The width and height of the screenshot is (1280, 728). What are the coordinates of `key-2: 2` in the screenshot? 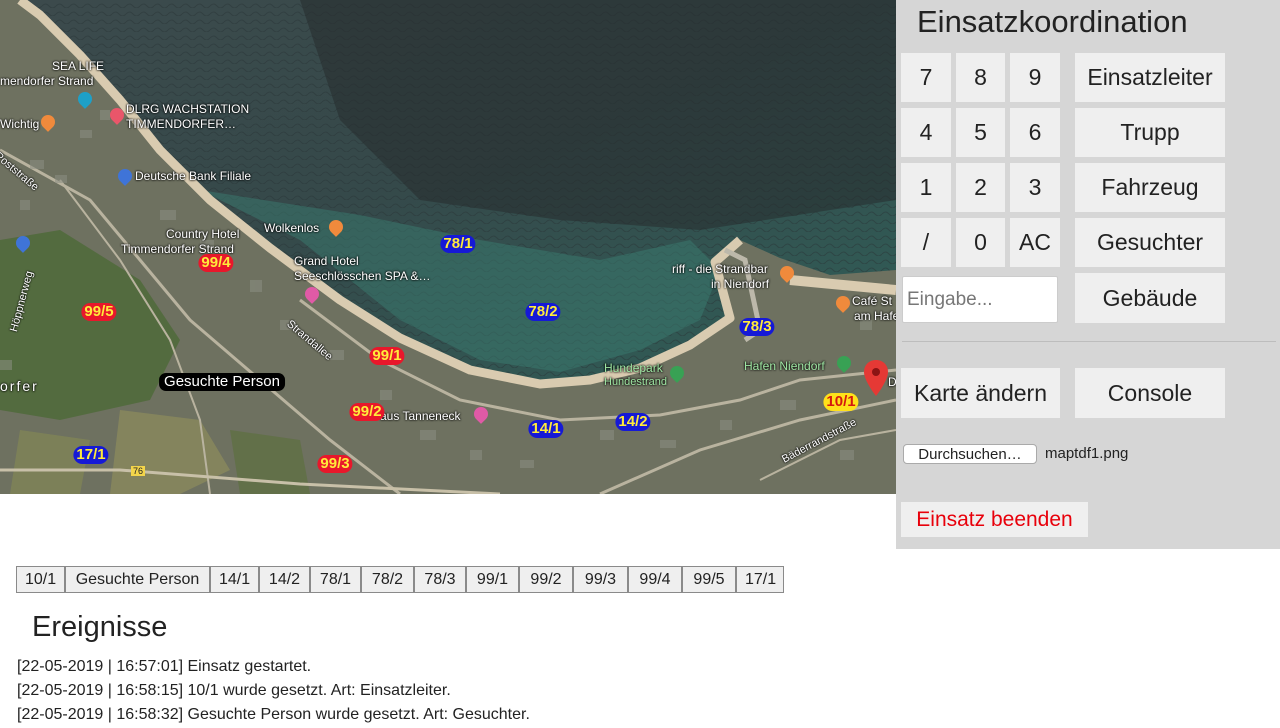 It's located at (980, 187).